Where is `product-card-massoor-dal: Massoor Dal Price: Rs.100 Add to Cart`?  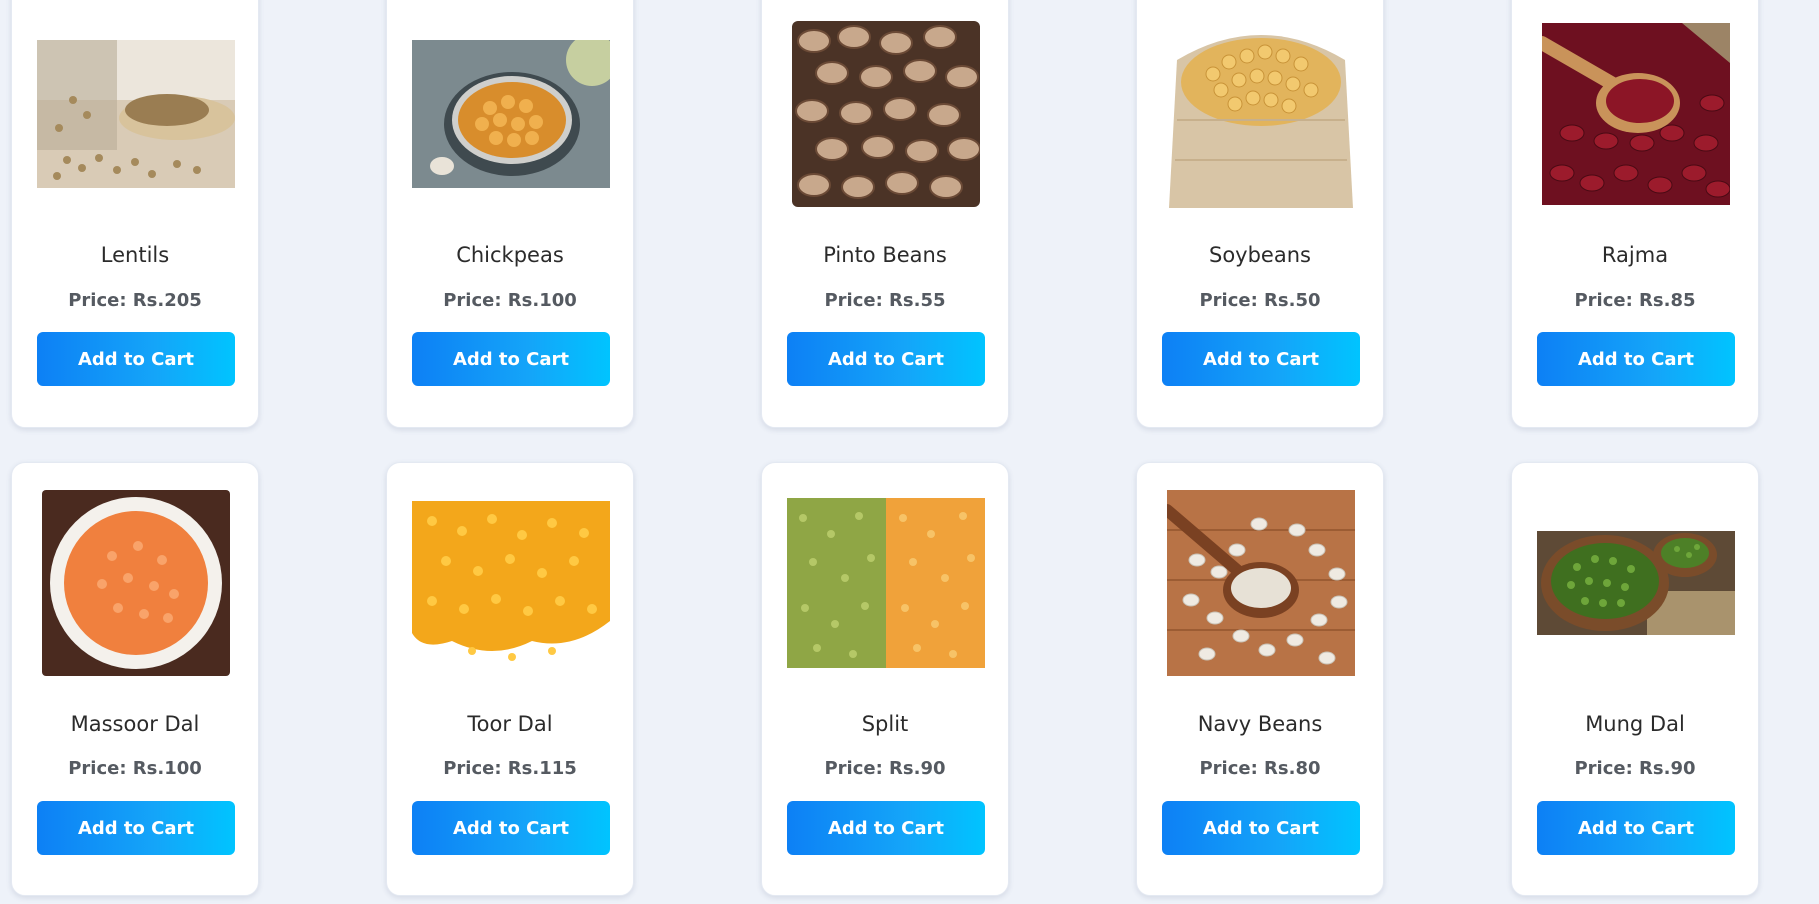
product-card-massoor-dal: Massoor Dal Price: Rs.100 Add to Cart is located at coordinates (135, 679).